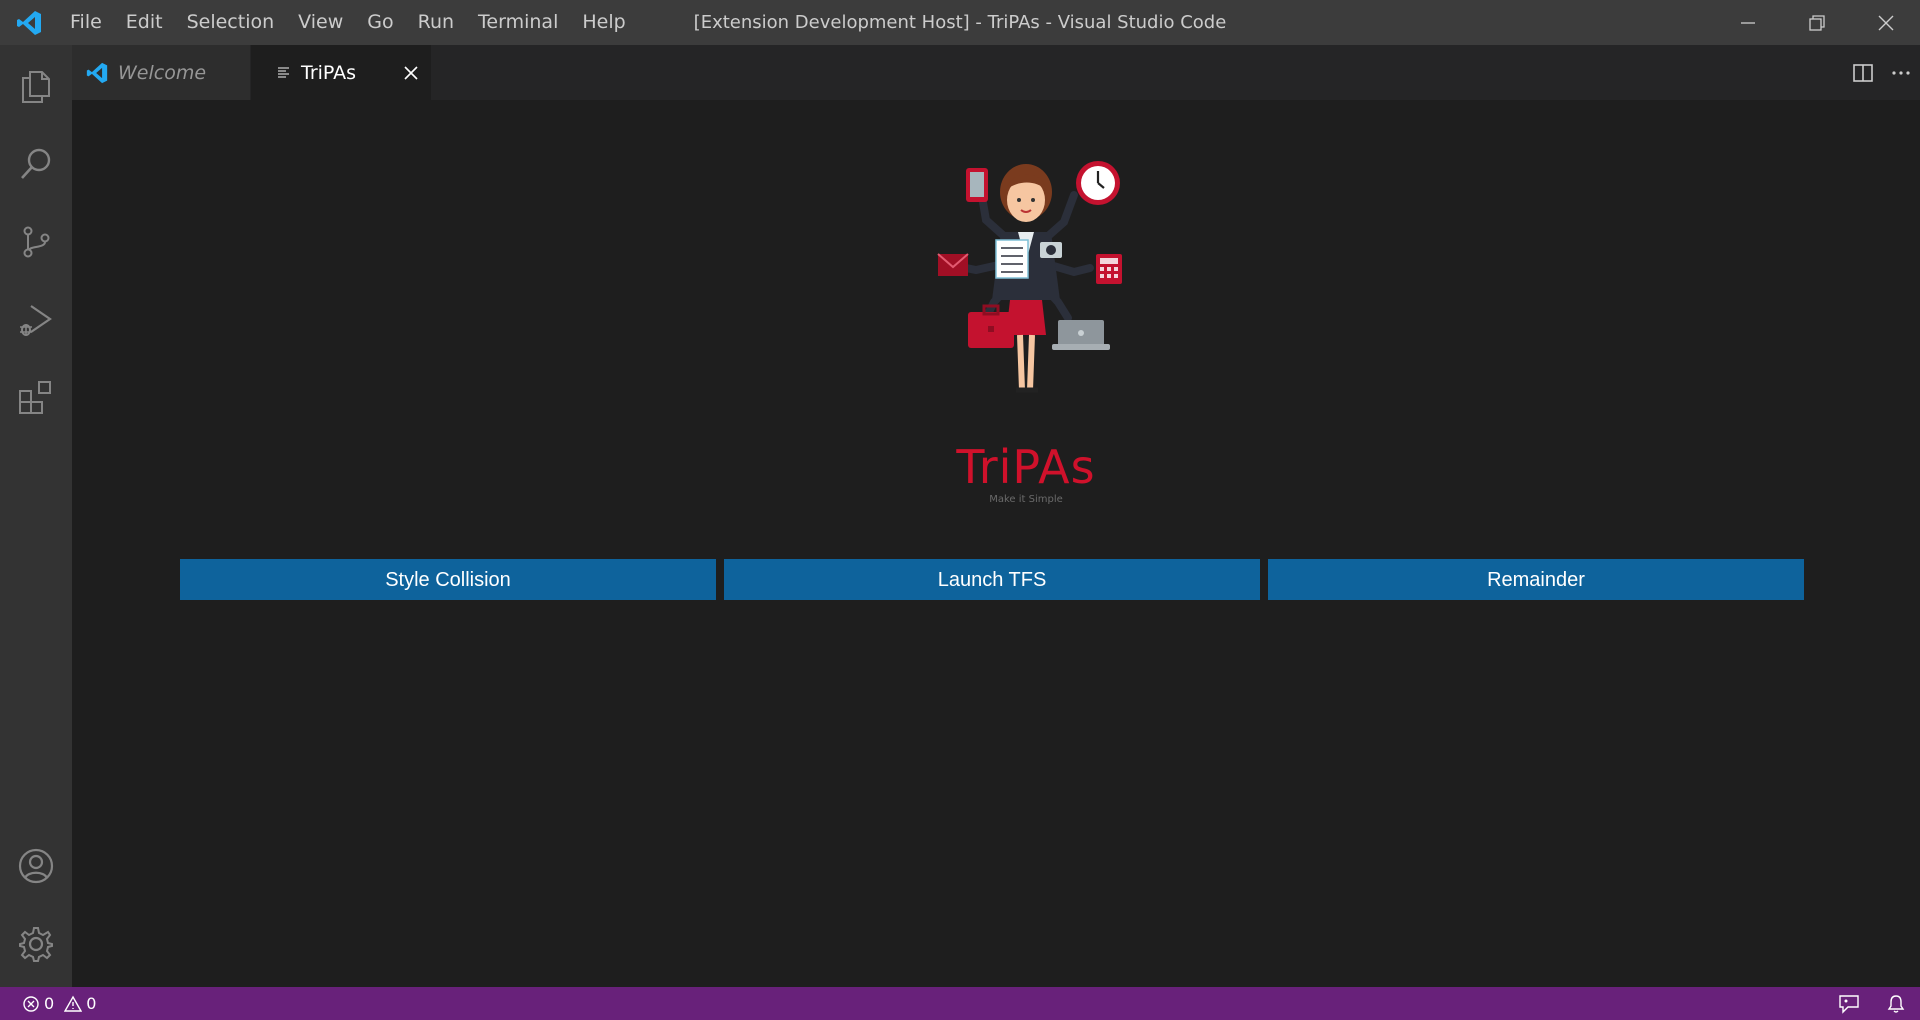  Describe the element at coordinates (960, 1003) in the screenshot. I see `status-bar: 0 0` at that location.